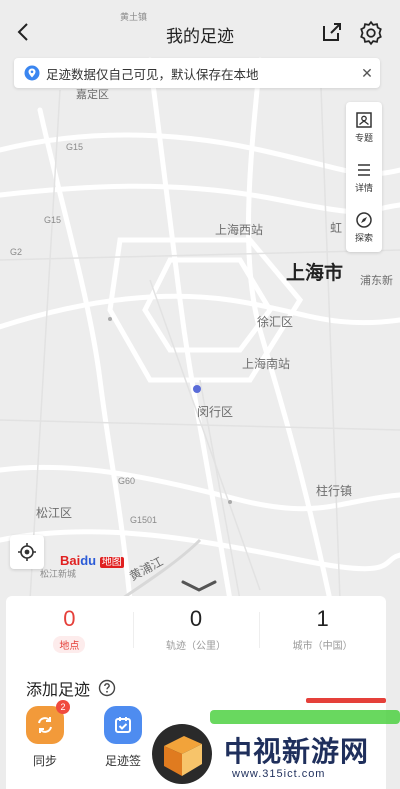 The height and width of the screenshot is (789, 400). I want to click on explore-icon, so click(364, 219).